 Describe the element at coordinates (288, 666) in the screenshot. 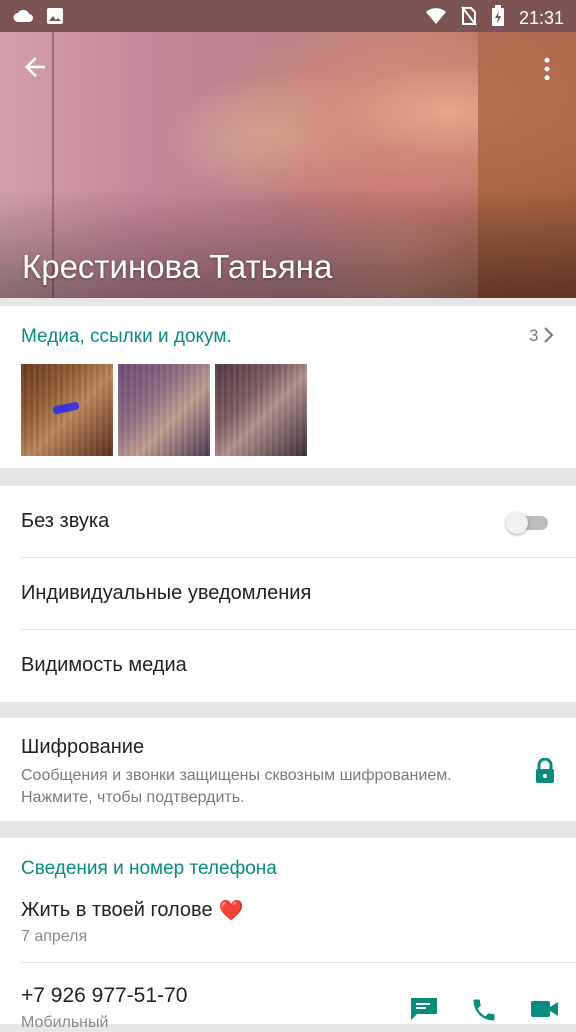

I see `media-visibility-row: Видимость медиа` at that location.